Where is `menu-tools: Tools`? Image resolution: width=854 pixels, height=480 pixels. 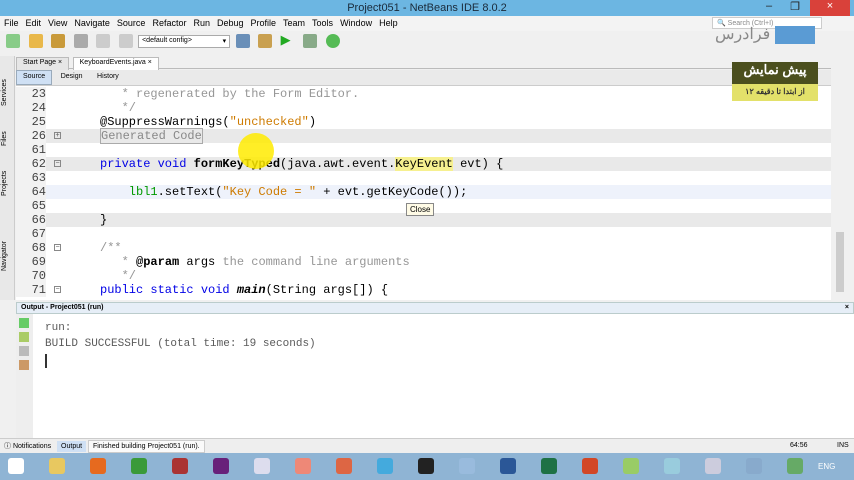
menu-tools: Tools is located at coordinates (322, 22).